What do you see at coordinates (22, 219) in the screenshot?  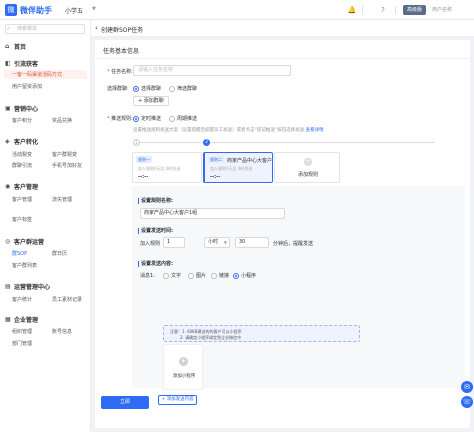 I see `sidebar-item-tags: 客户标签` at bounding box center [22, 219].